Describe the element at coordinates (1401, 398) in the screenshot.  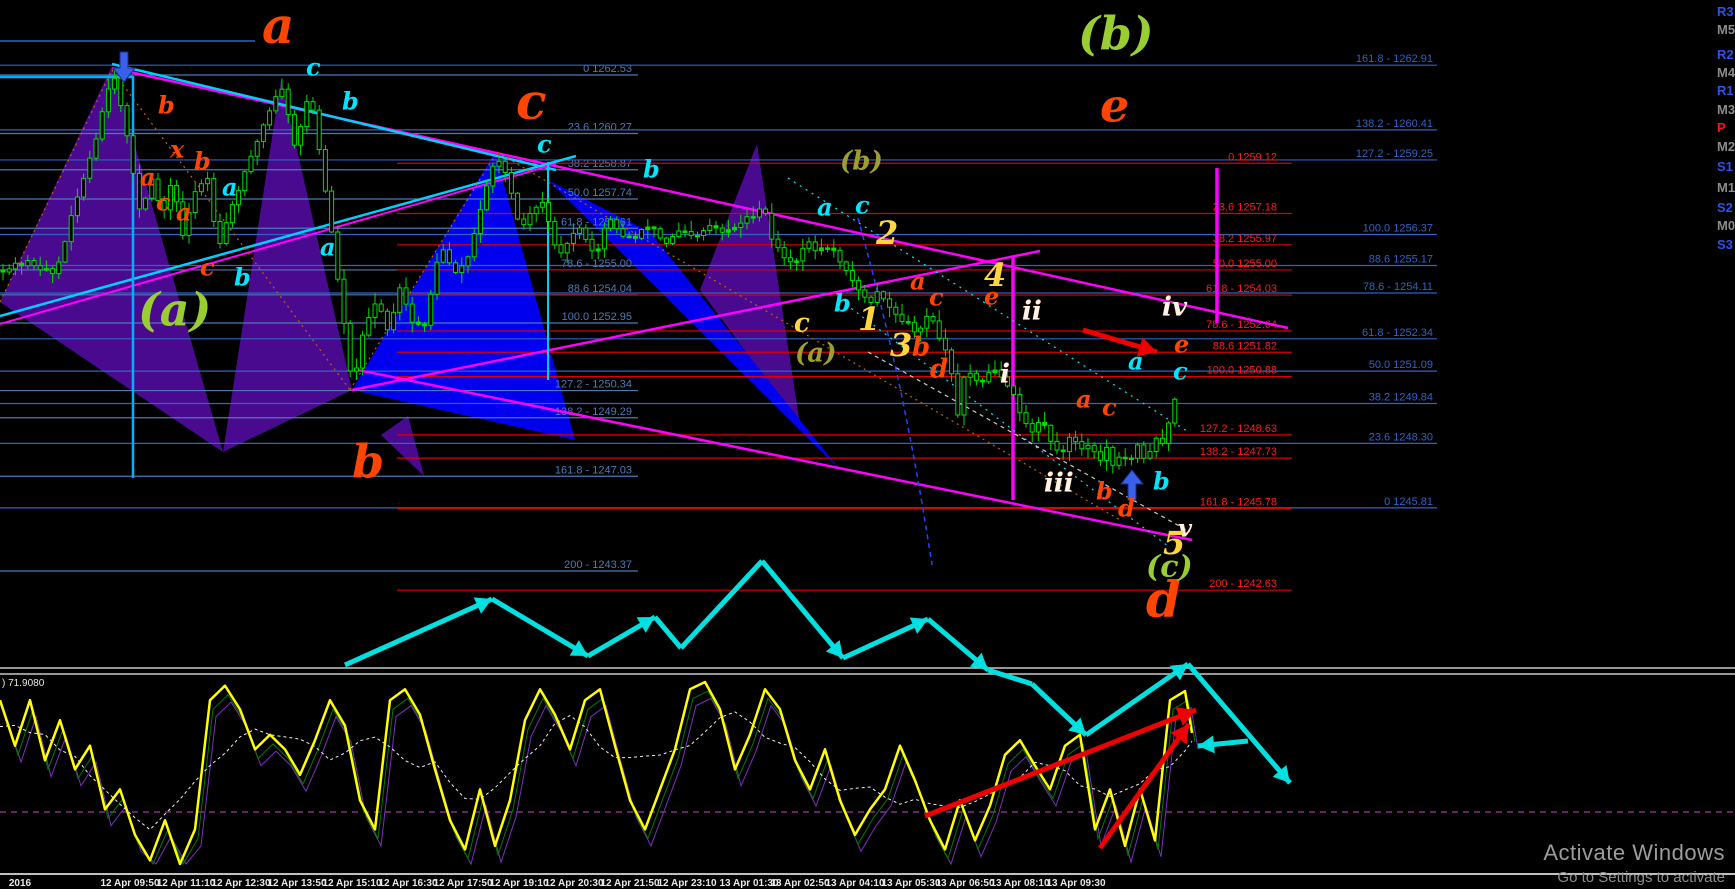
I see `fib-label-right-8: 38.2 1249.84` at that location.